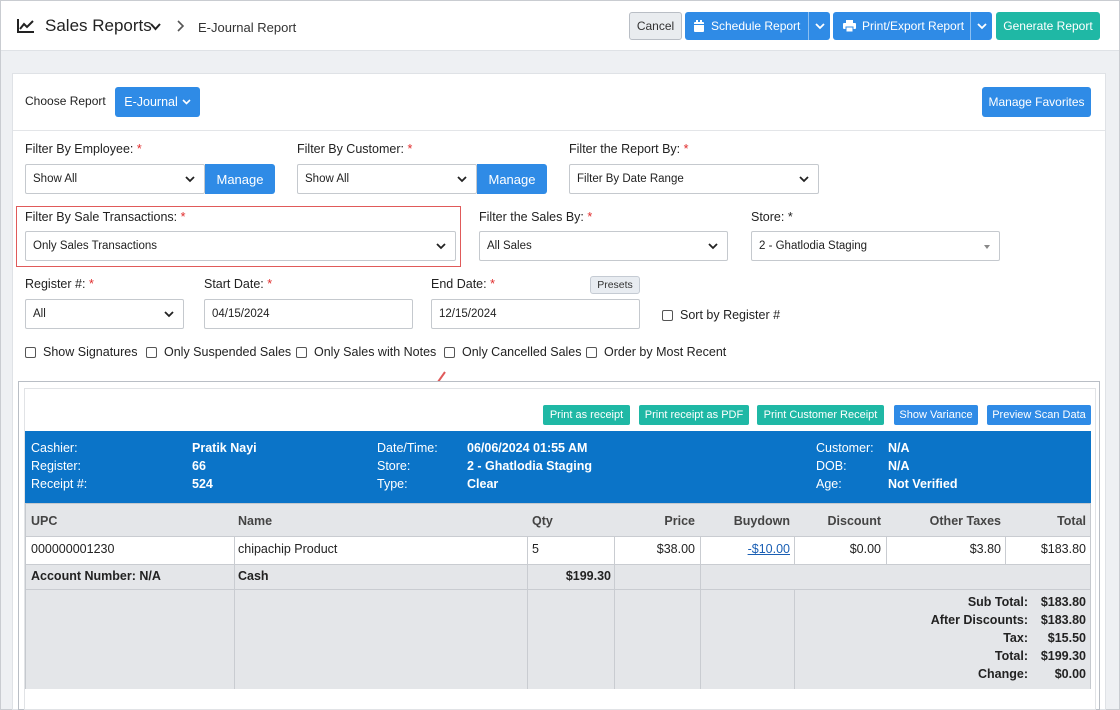 The width and height of the screenshot is (1120, 710). I want to click on print-receipt-button: Print as receipt, so click(586, 415).